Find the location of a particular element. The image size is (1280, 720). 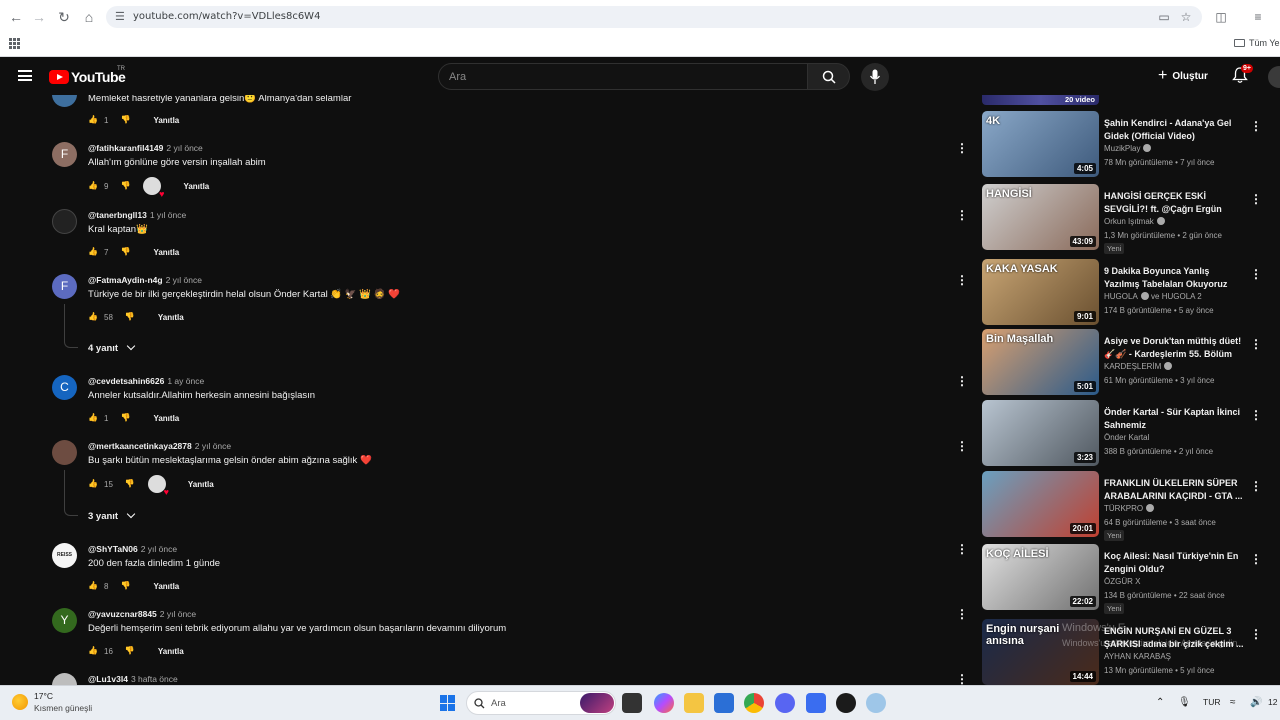

menu-icon is located at coordinates (25, 75).